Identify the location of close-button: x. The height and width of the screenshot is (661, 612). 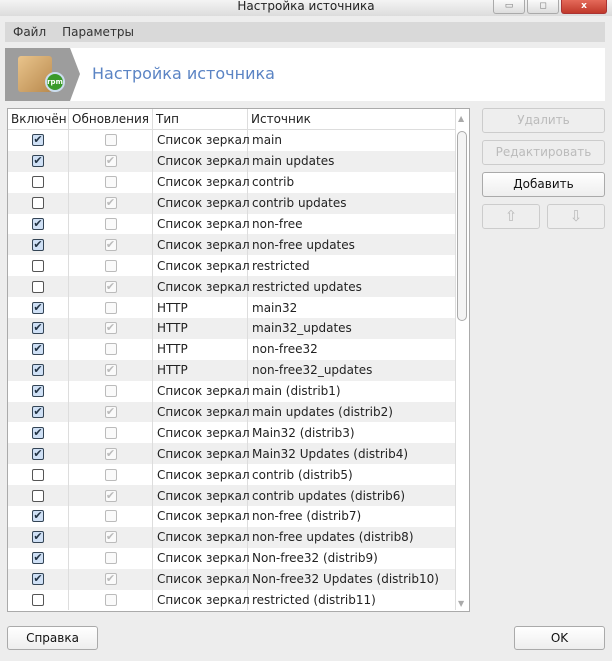
(584, 7).